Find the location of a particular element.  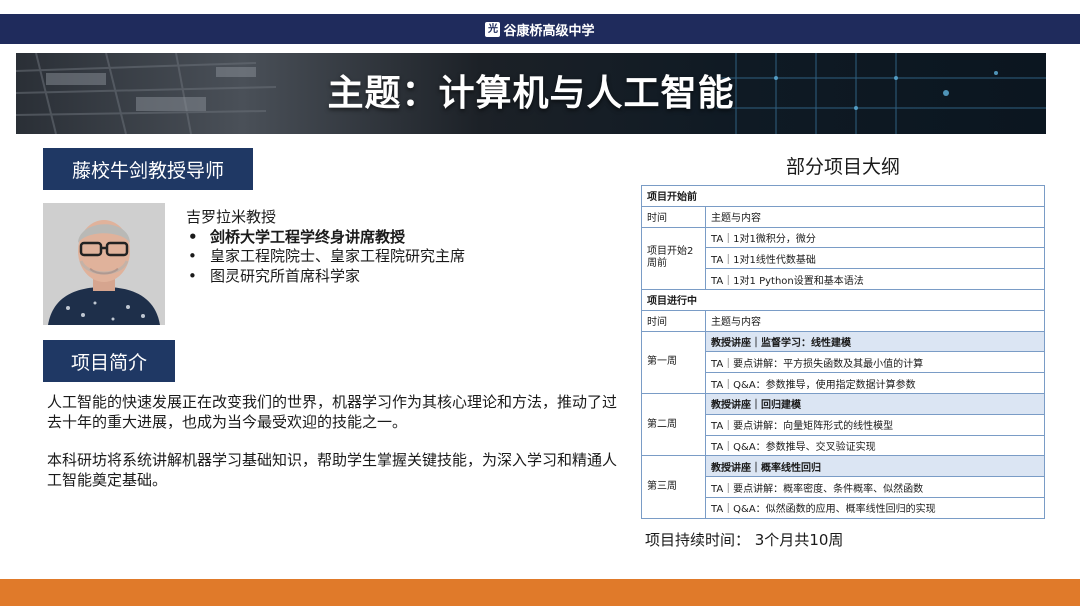

lecture-cell: 教授讲座｜概率线性回归 is located at coordinates (875, 466).